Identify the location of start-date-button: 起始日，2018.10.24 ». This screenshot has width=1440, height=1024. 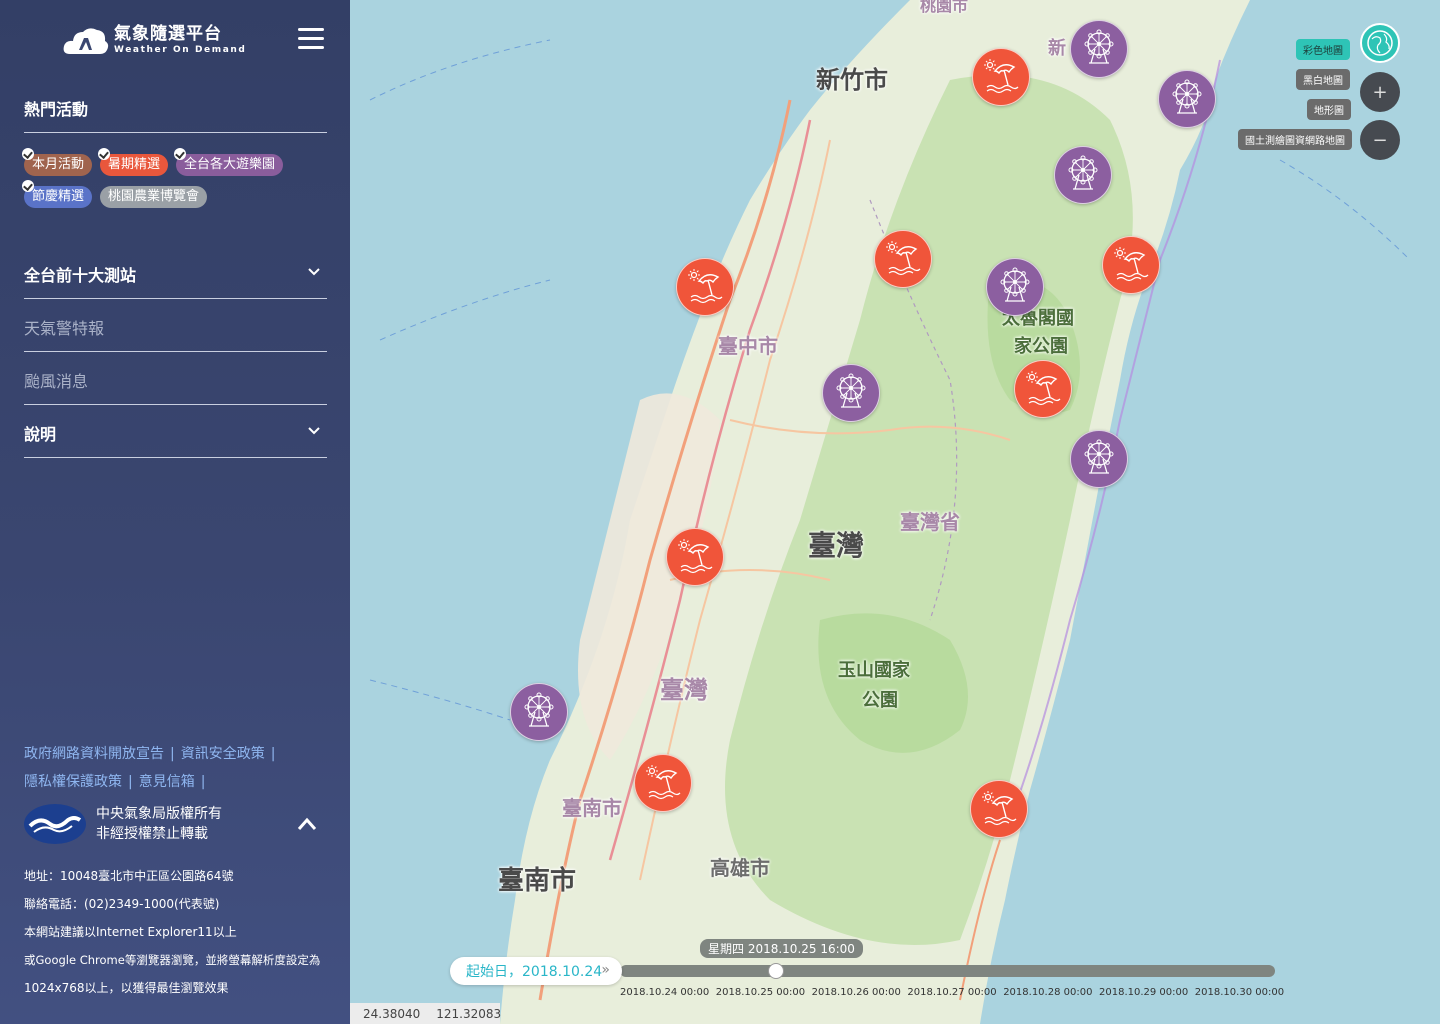
(536, 971).